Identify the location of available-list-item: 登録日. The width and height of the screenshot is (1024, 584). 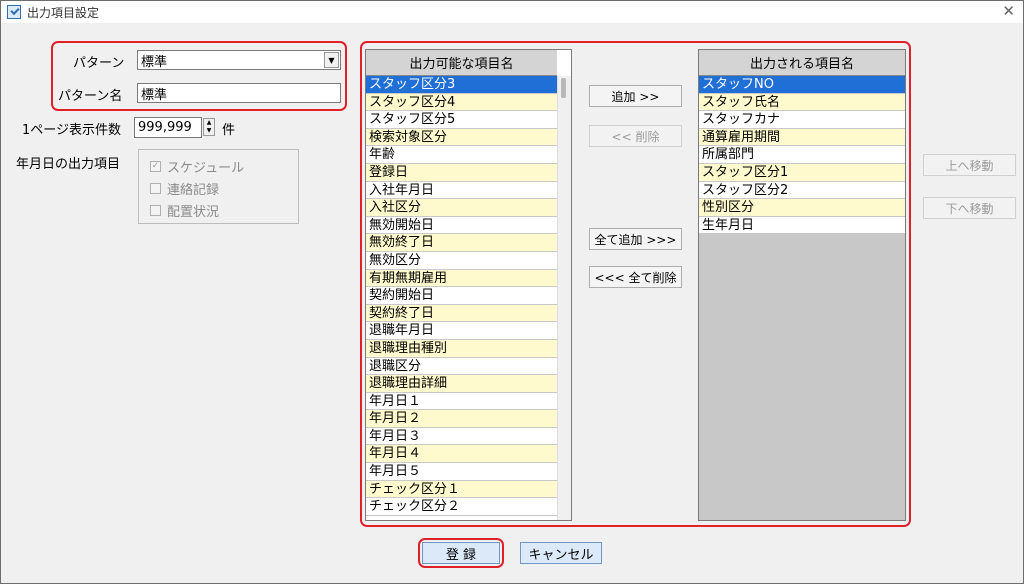
(461, 172).